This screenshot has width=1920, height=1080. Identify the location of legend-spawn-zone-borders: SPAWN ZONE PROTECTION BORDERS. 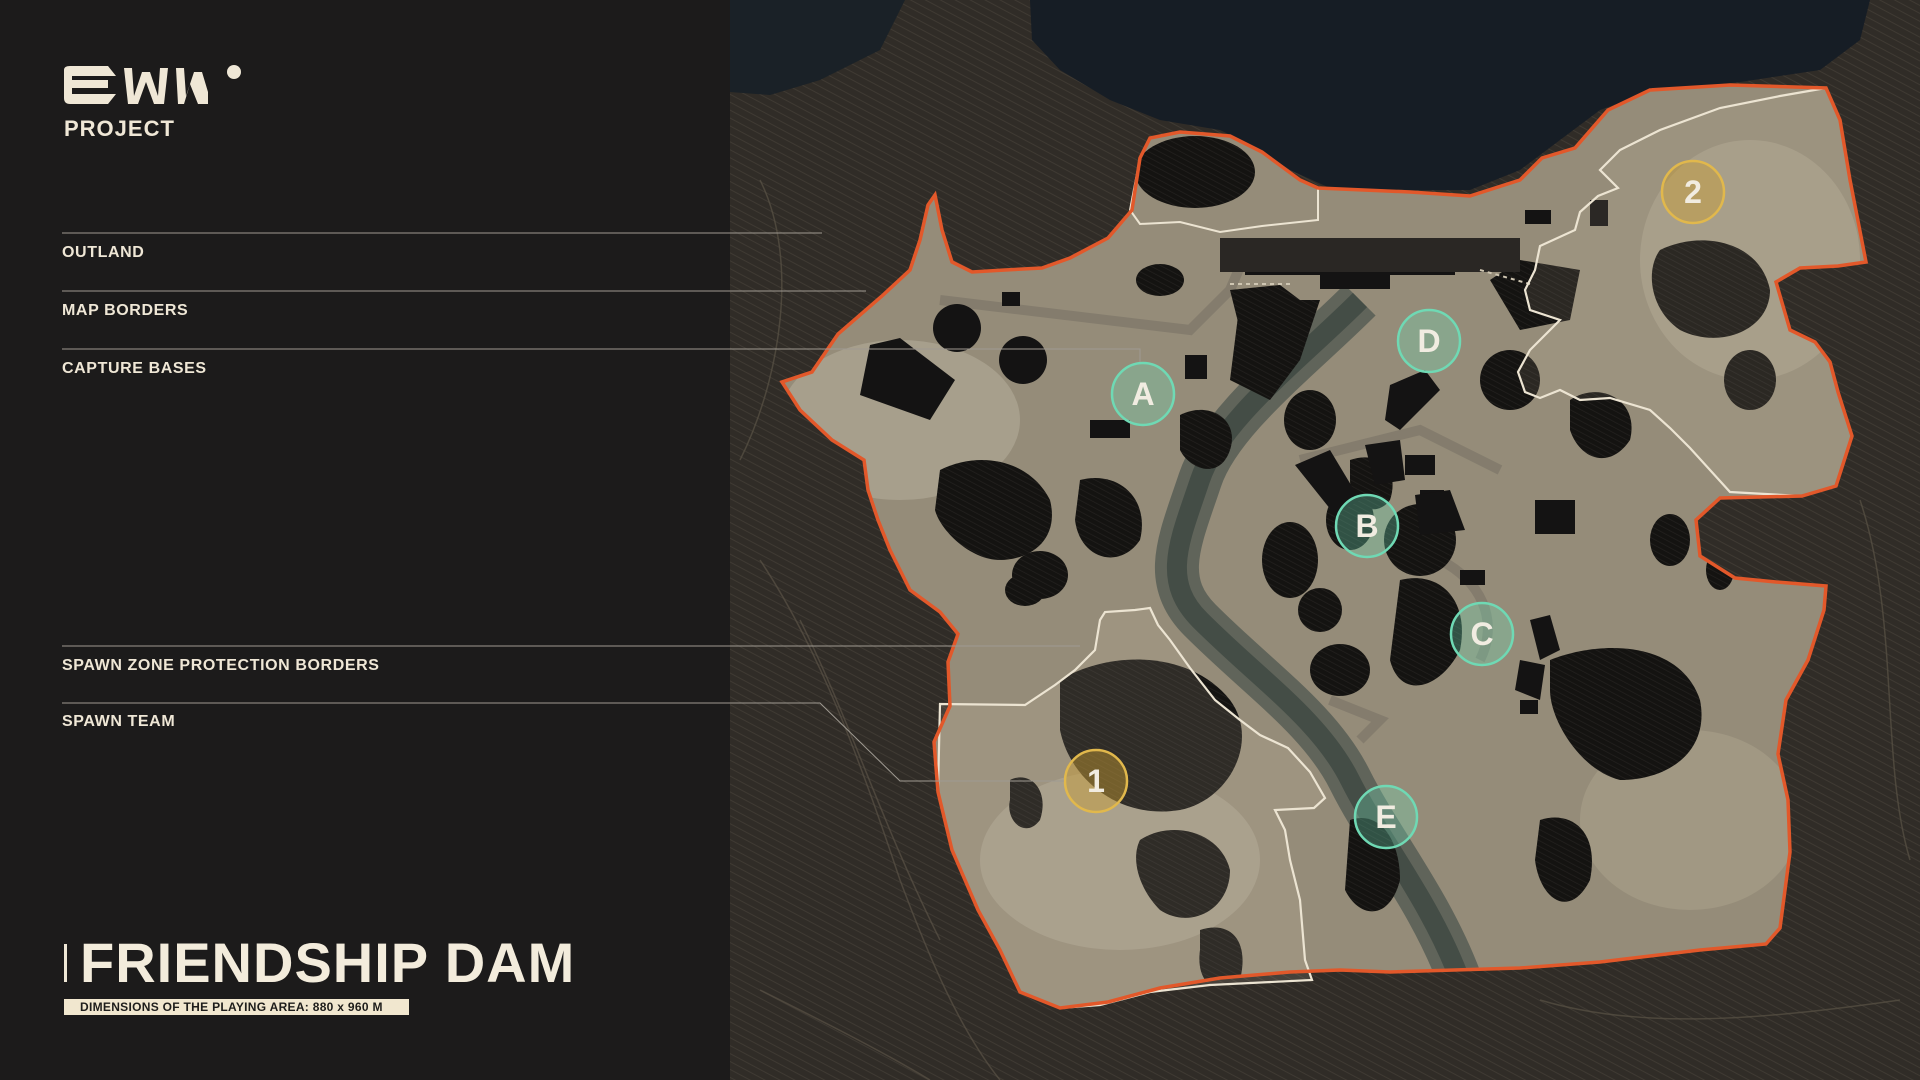
(221, 665).